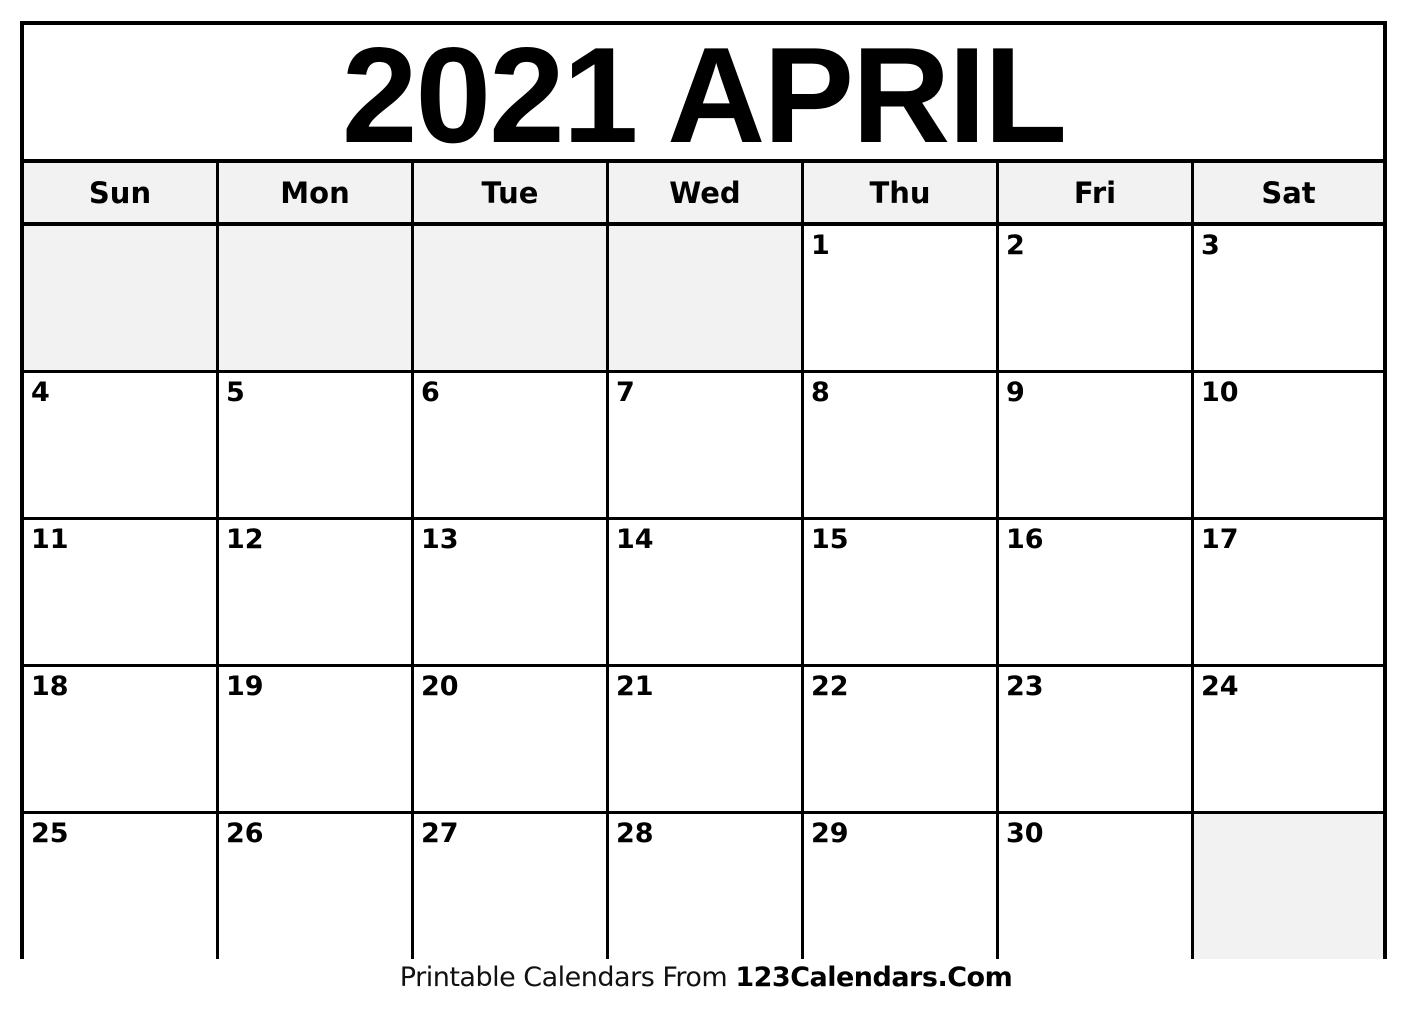 This screenshot has width=1412, height=1014. I want to click on day-number: 12, so click(245, 539).